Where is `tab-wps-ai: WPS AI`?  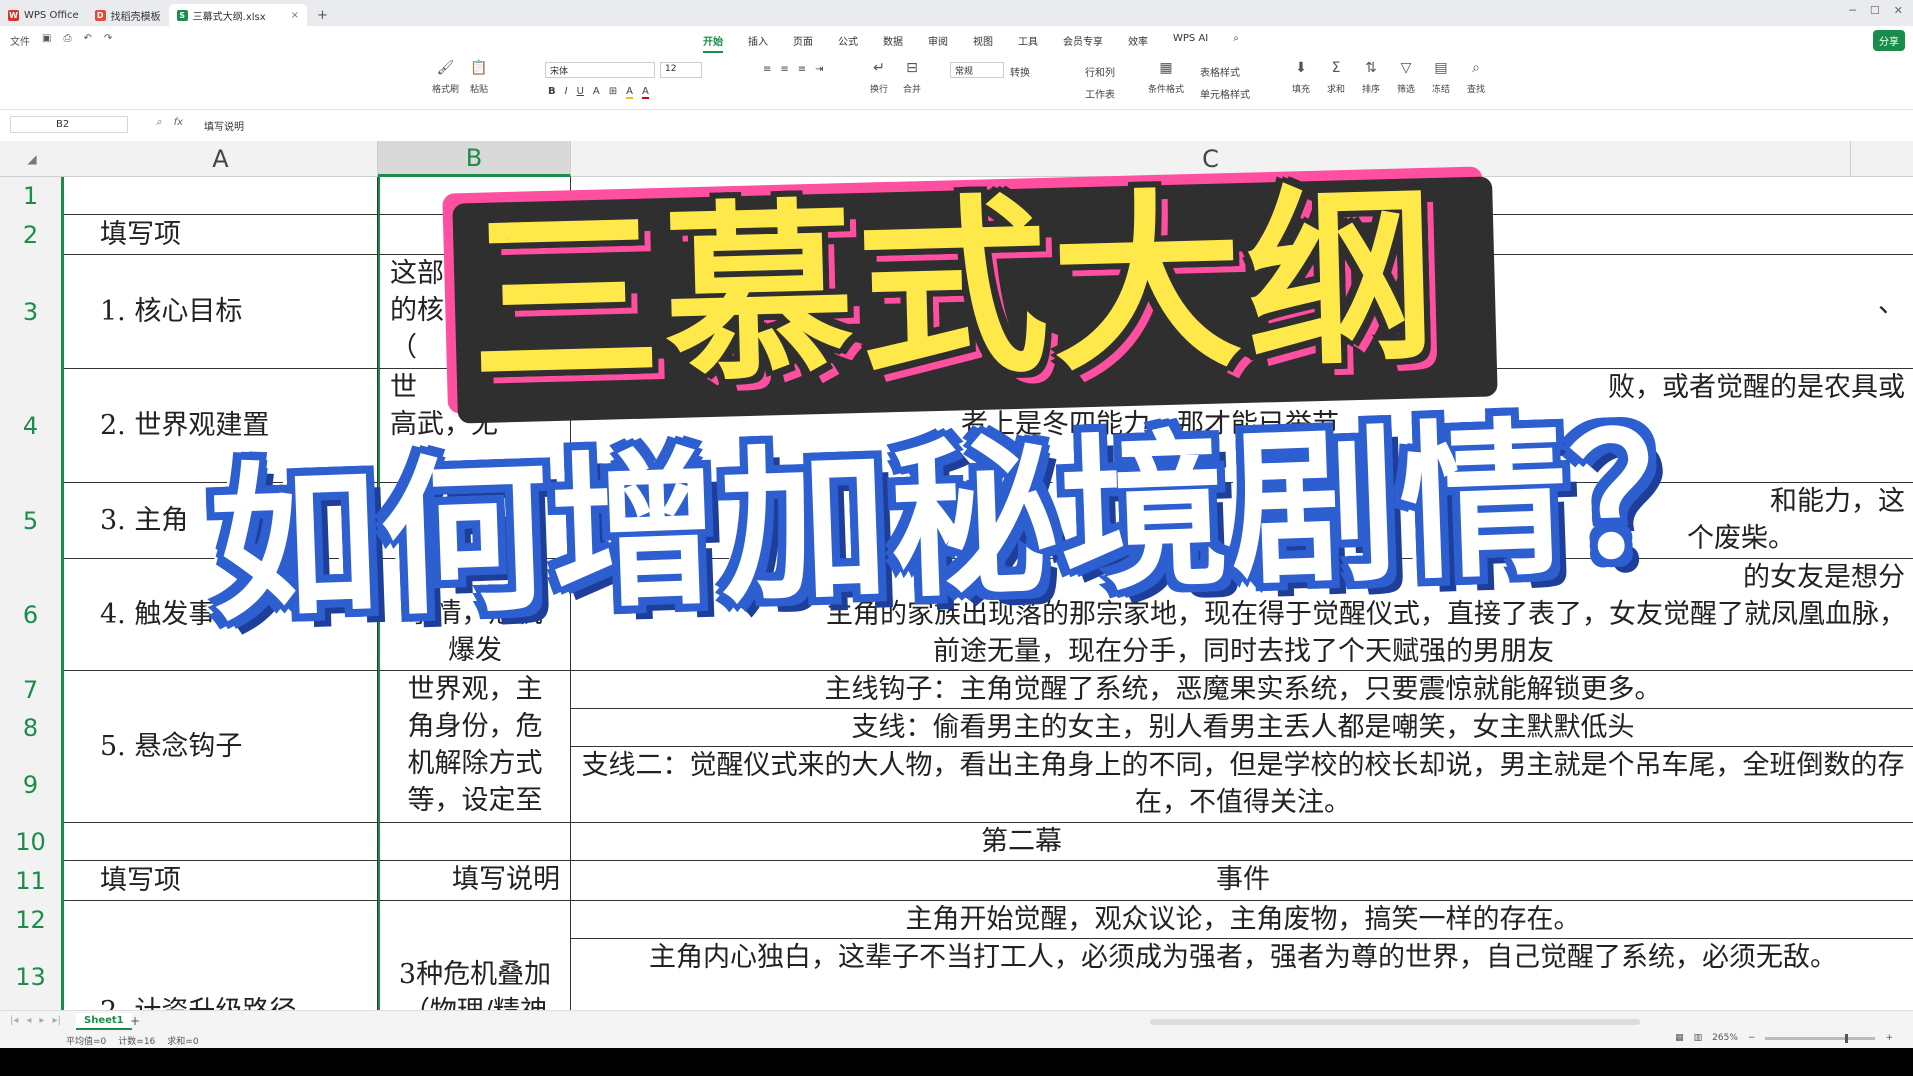 tab-wps-ai: WPS AI is located at coordinates (1190, 43).